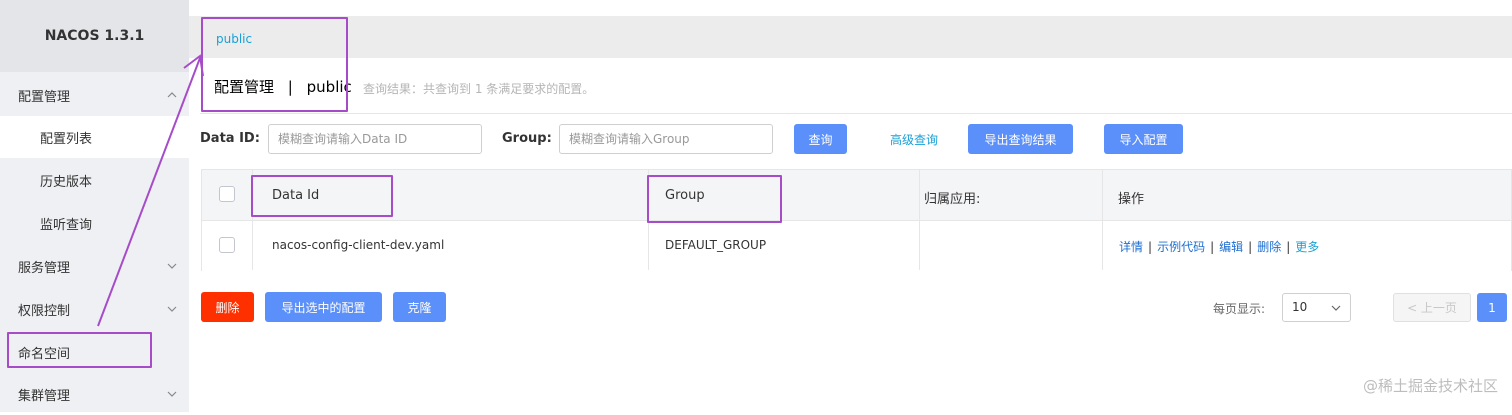  I want to click on sidebar-item-config-list: 配置列表, so click(94, 137).